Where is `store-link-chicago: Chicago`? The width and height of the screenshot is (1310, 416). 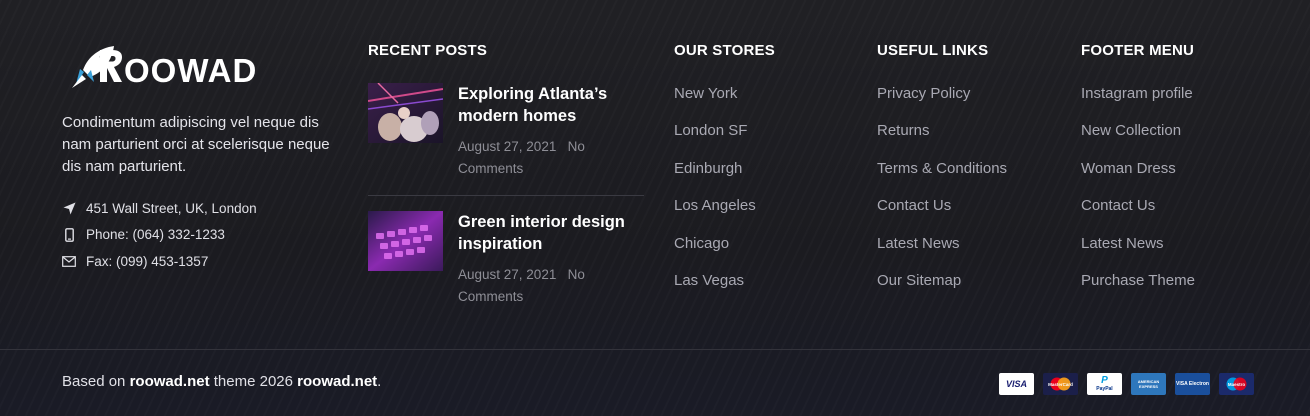 store-link-chicago: Chicago is located at coordinates (764, 251).